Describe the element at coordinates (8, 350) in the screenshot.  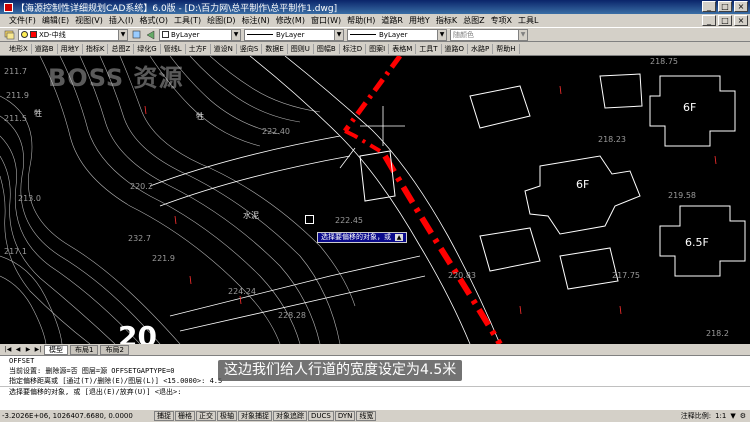
I see `first-tab-icon: |◀` at that location.